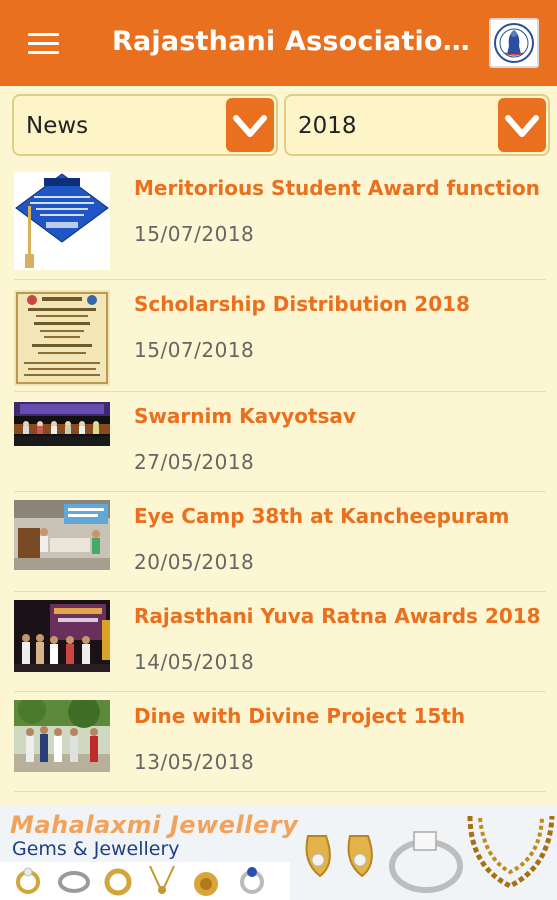 The height and width of the screenshot is (900, 557). Describe the element at coordinates (280, 742) in the screenshot. I see `news-item: Dine with Divine Project 15th 13/05/2018` at that location.